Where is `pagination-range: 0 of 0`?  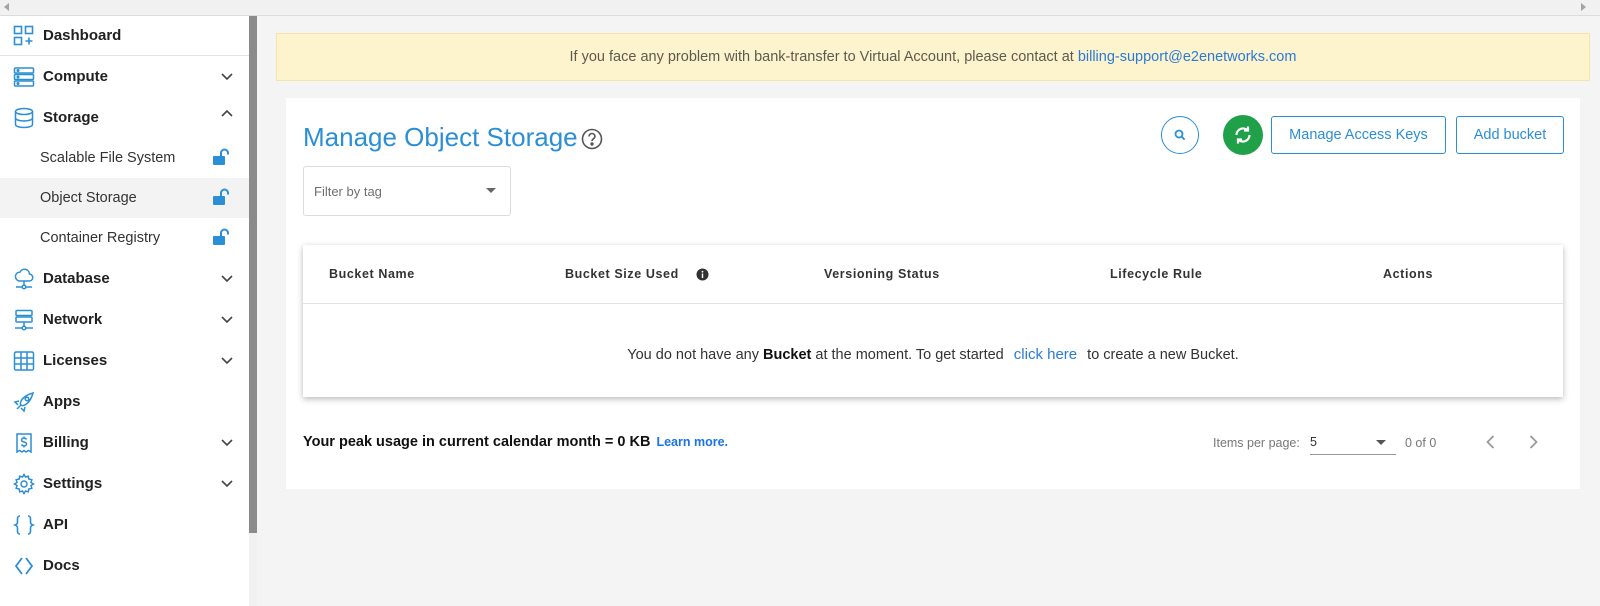 pagination-range: 0 of 0 is located at coordinates (1421, 443).